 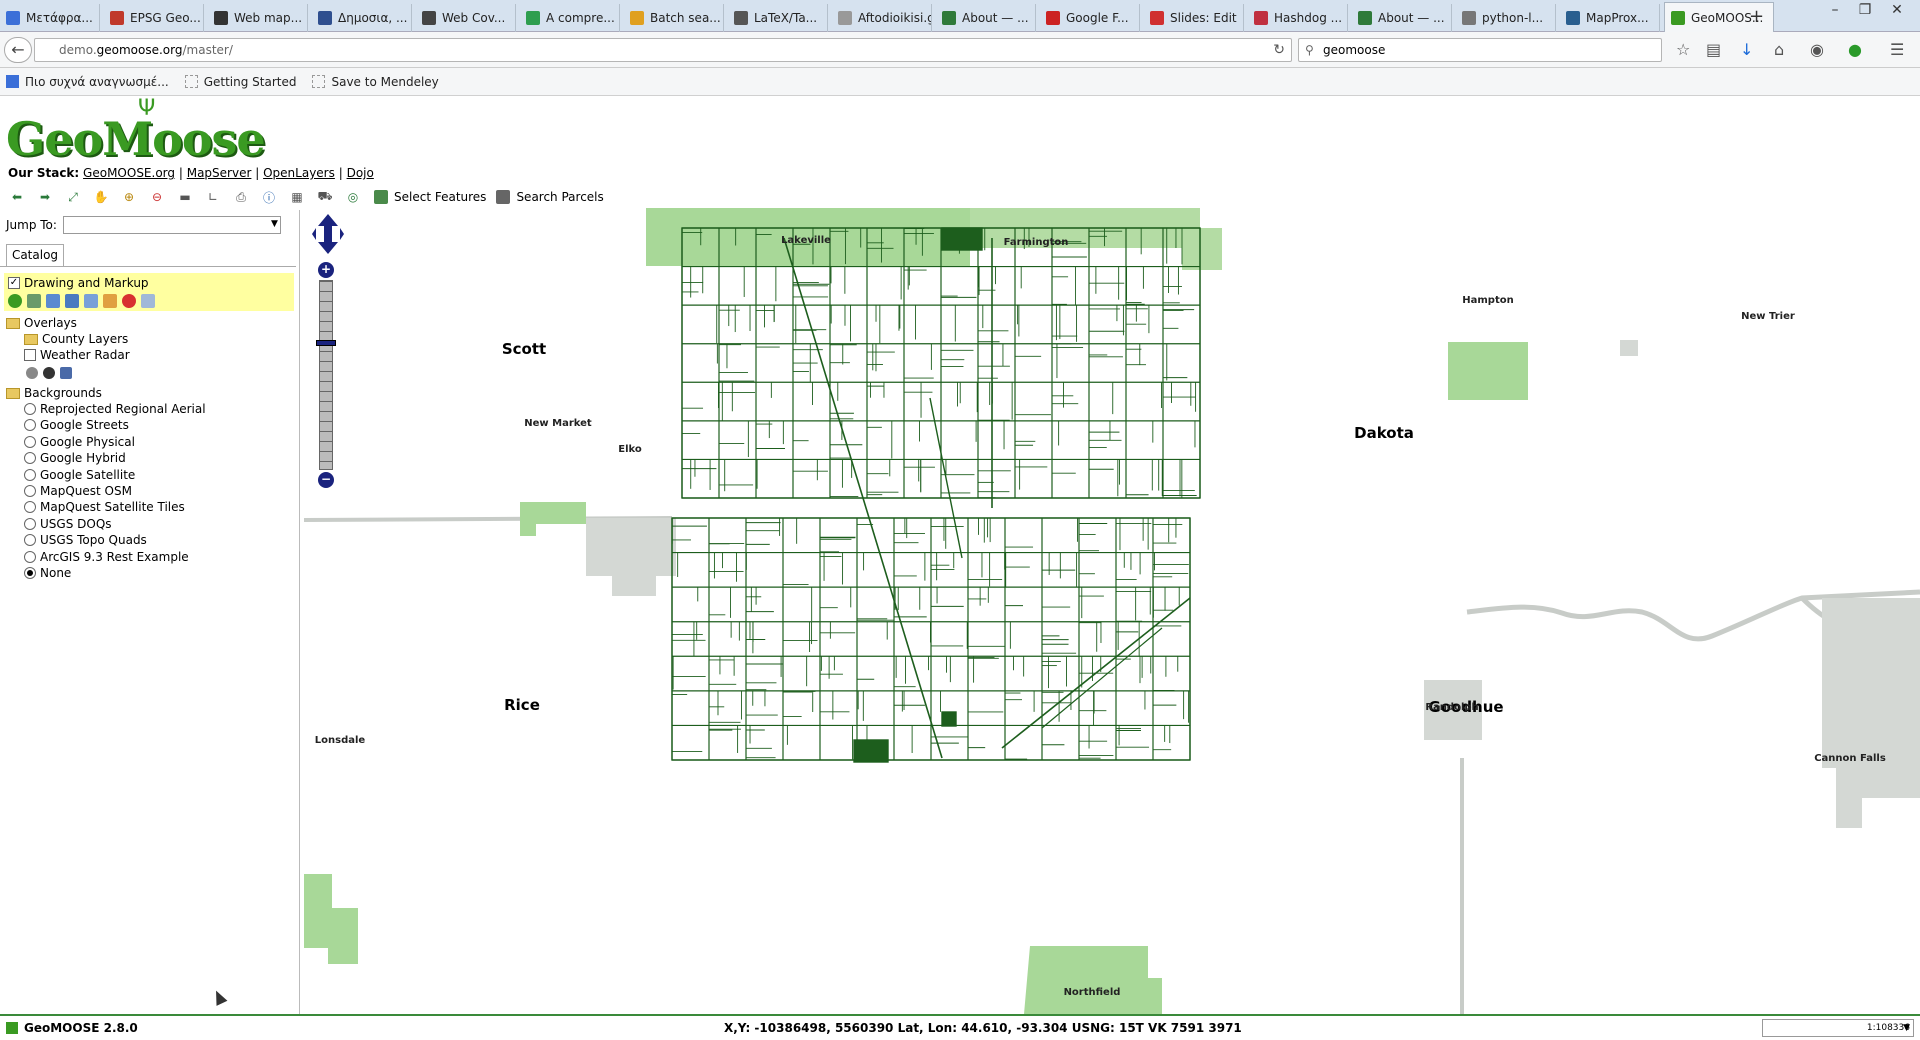 I want to click on background-option: MapQuest Satellite Tiles, so click(x=104, y=507).